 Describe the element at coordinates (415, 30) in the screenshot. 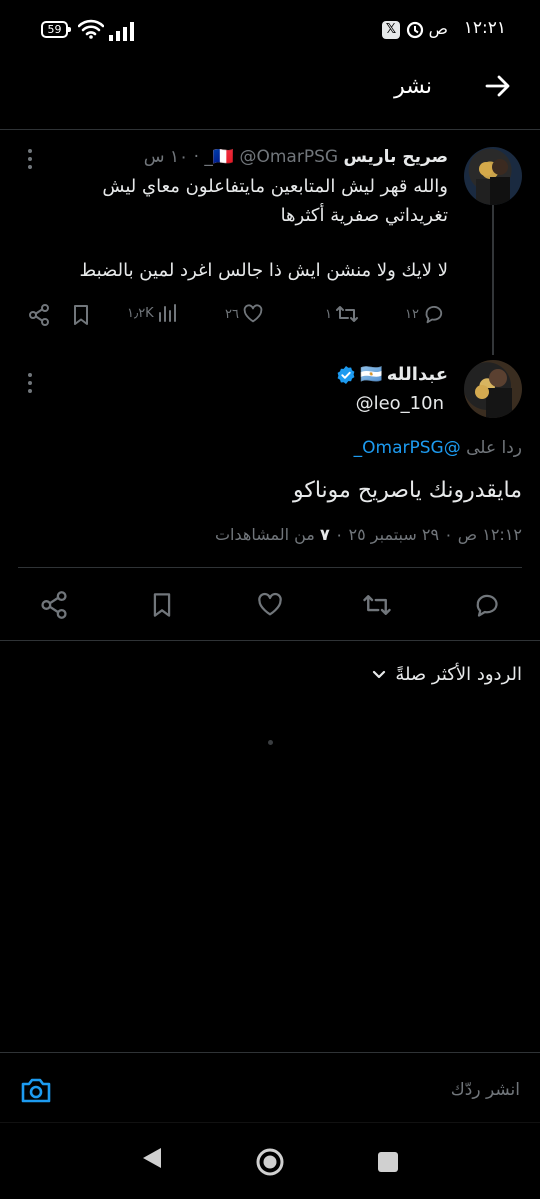

I see `clock-icon` at that location.